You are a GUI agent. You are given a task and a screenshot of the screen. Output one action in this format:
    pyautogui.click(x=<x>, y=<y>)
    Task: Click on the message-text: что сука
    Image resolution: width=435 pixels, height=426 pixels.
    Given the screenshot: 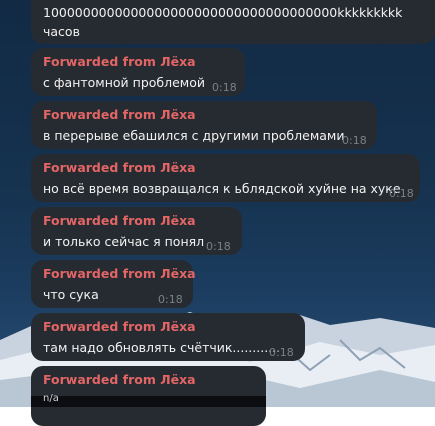 What is the action you would take?
    pyautogui.click(x=71, y=294)
    